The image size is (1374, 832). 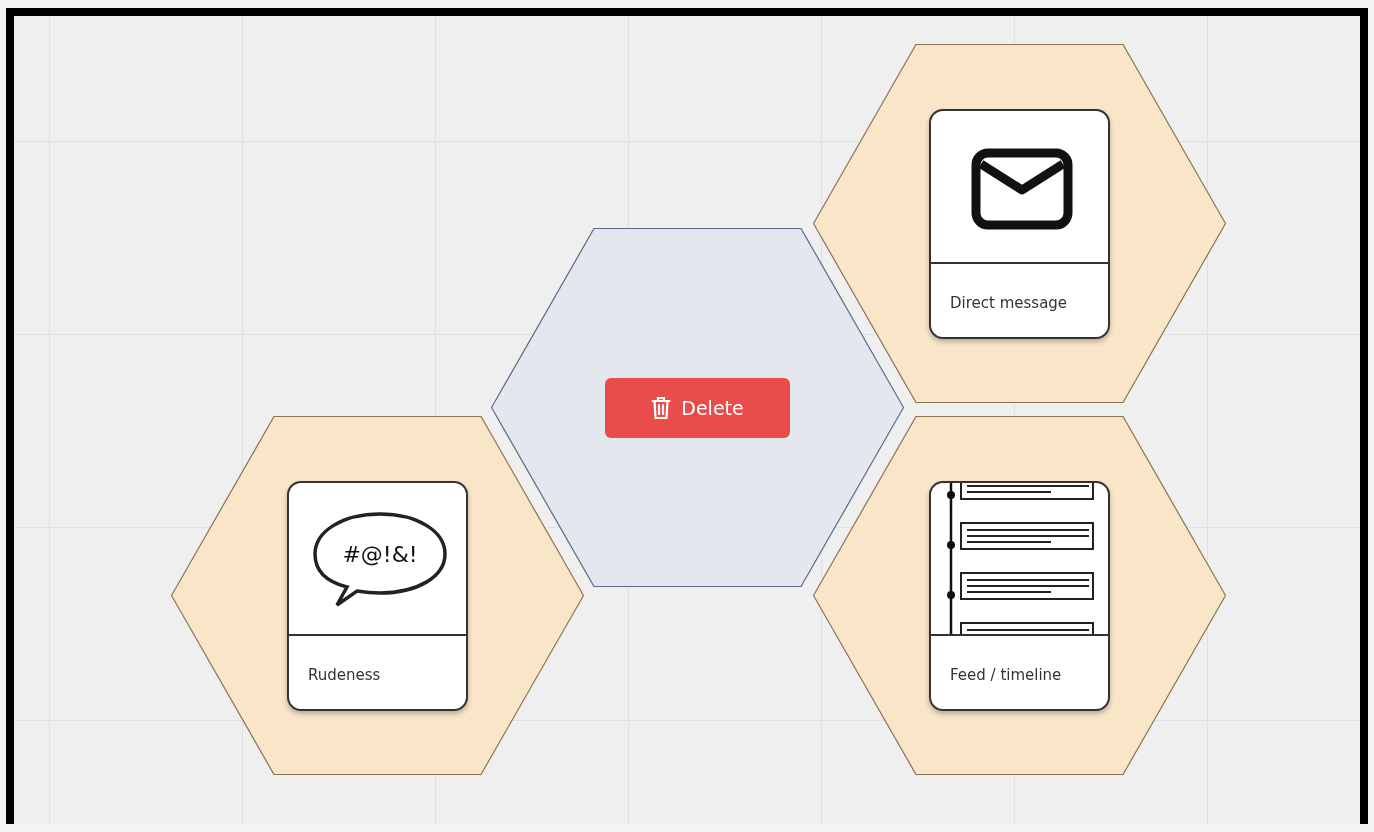 I want to click on speech-bubble-icon, so click(x=380, y=559).